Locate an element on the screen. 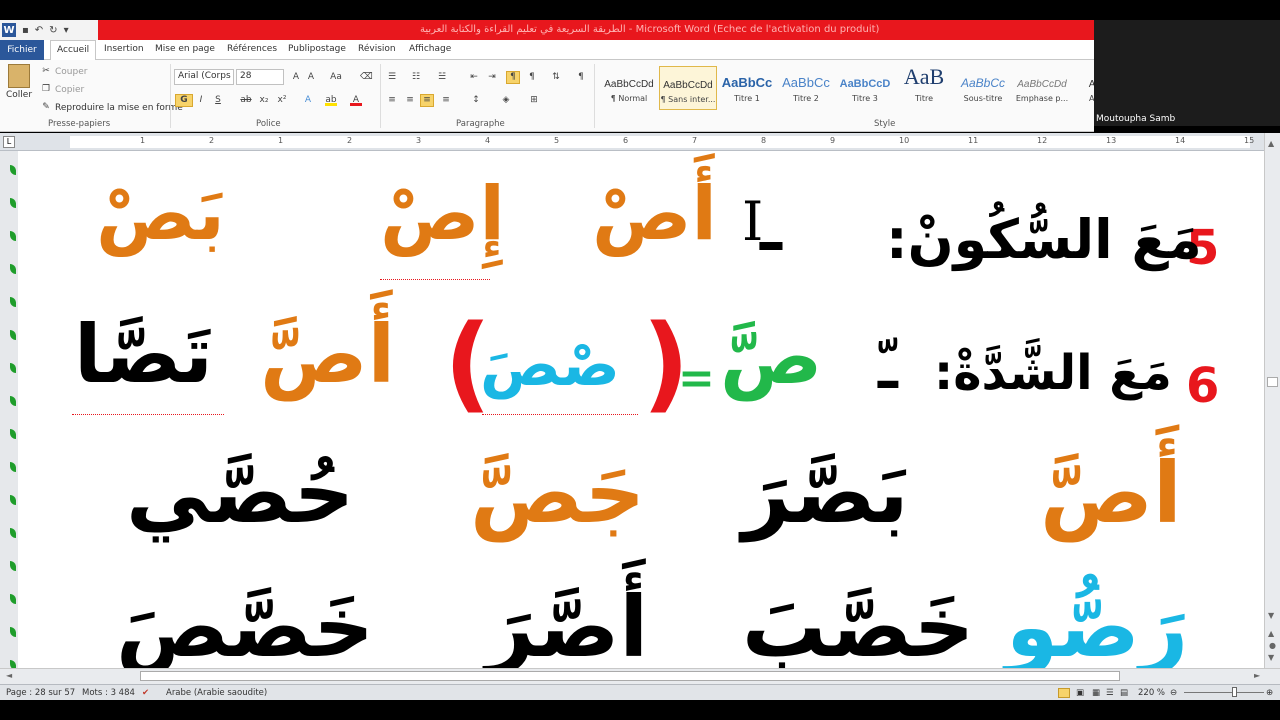  style-5: AaBbCcD Titre 3 is located at coordinates (865, 88).